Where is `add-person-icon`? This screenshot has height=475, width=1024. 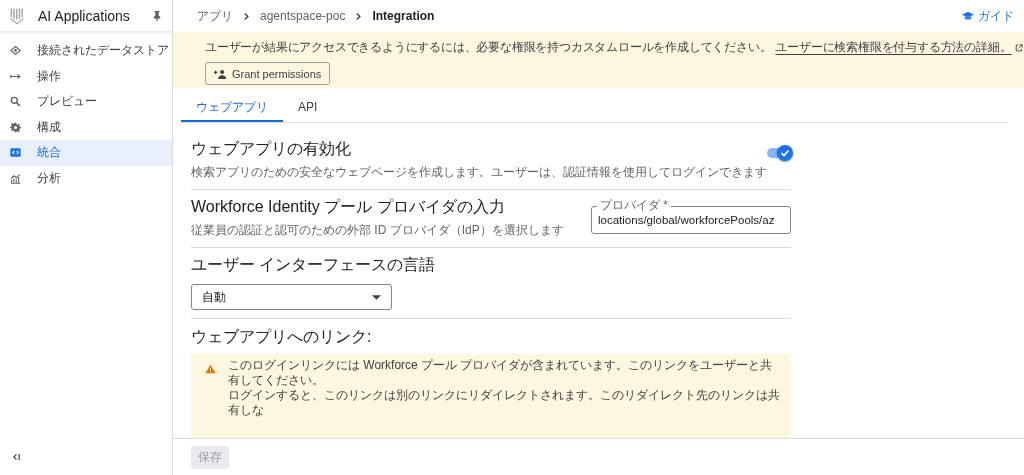 add-person-icon is located at coordinates (220, 73).